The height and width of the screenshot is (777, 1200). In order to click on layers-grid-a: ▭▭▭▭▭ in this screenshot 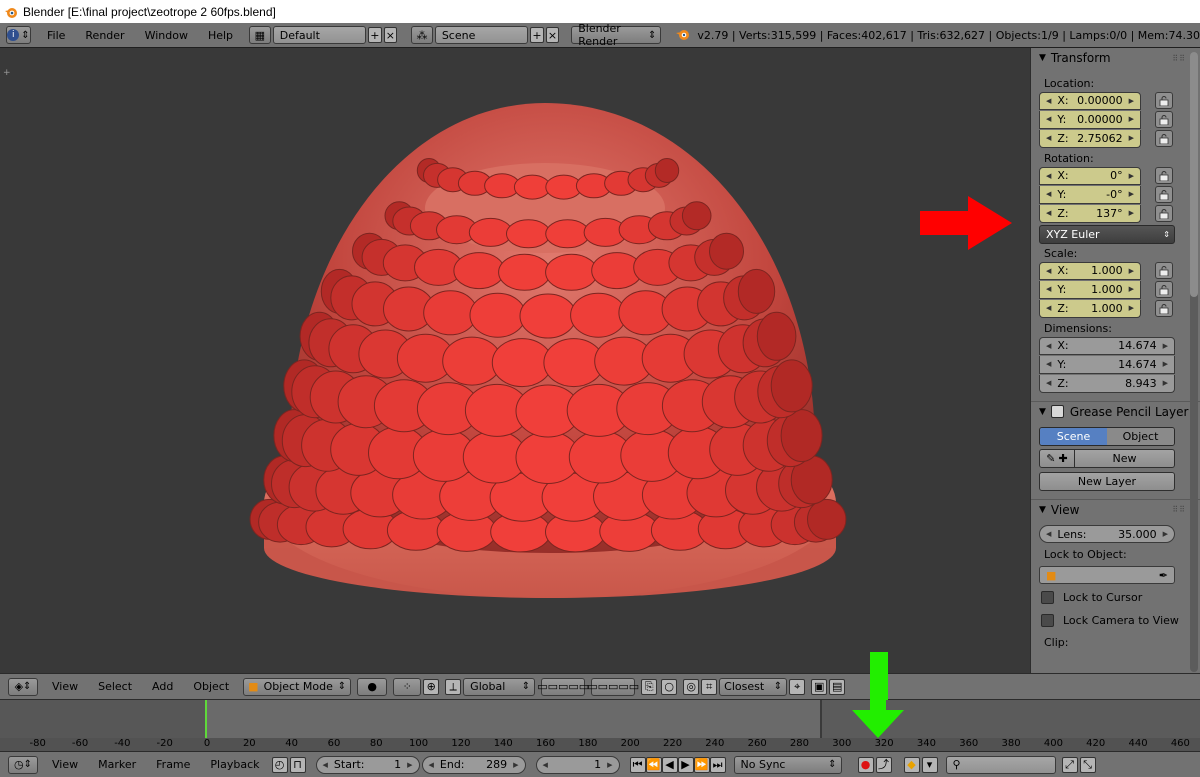, I will do `click(563, 686)`.